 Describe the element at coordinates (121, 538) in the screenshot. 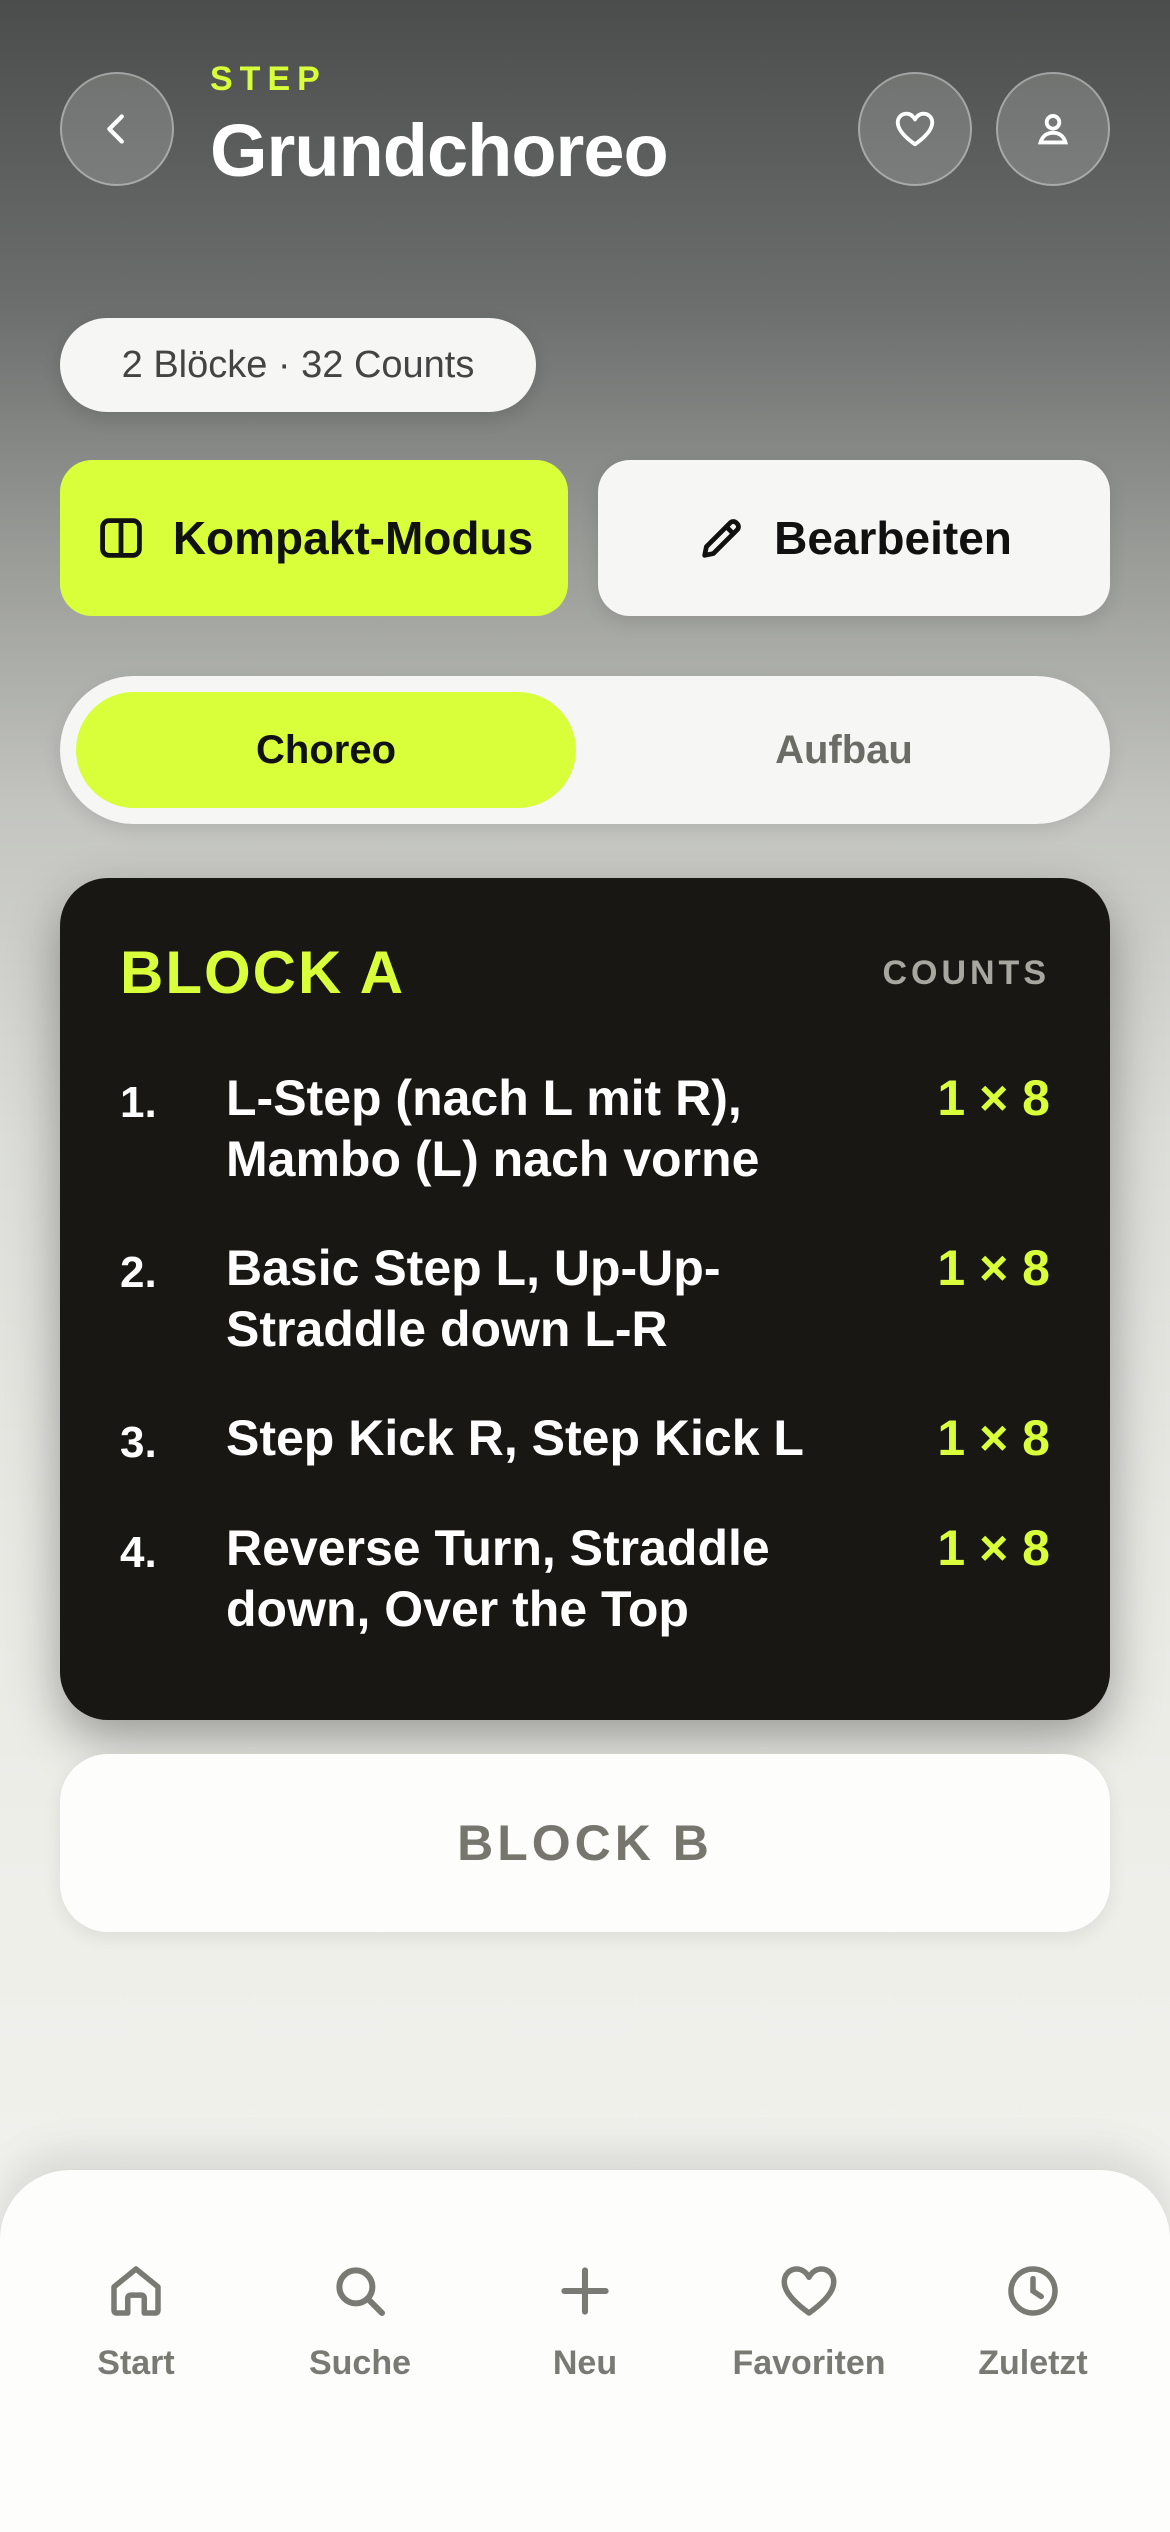

I see `columns-icon` at that location.